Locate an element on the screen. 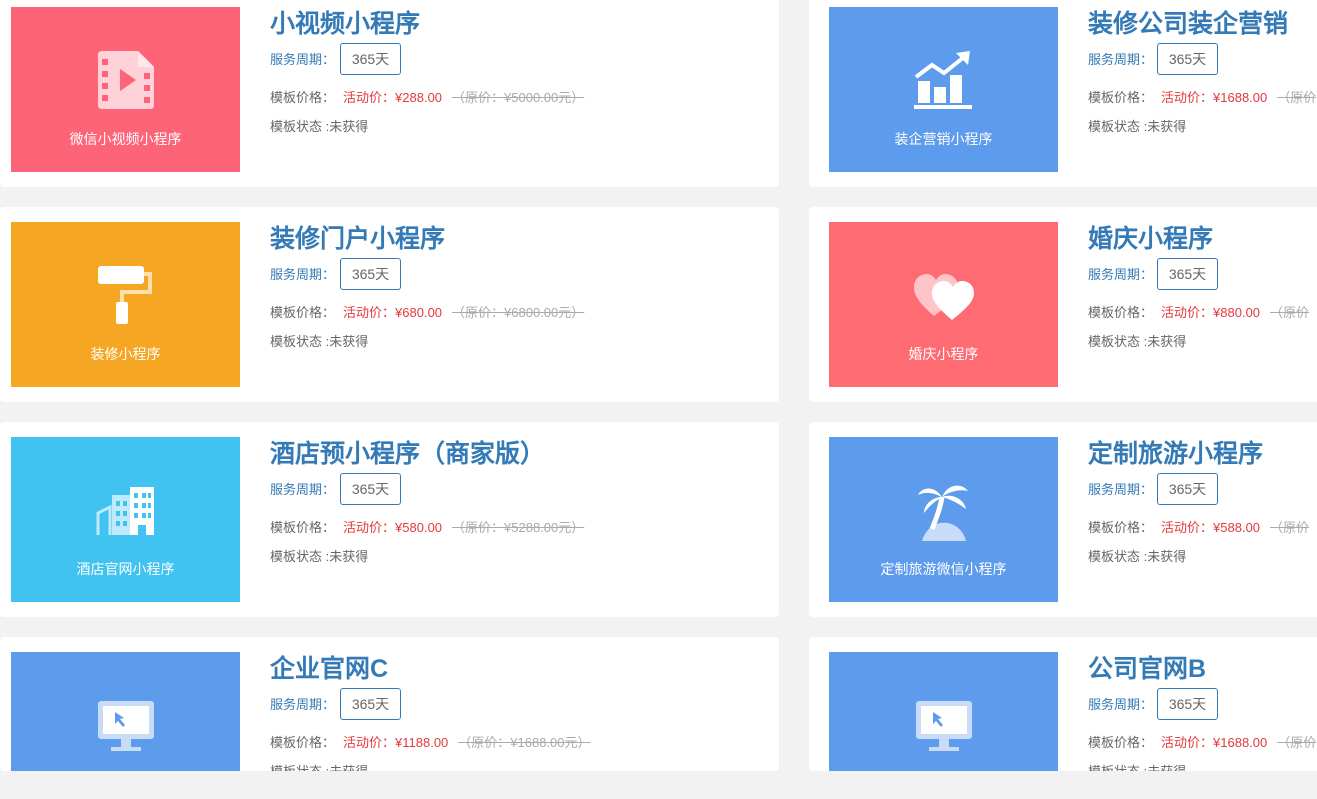 This screenshot has height=799, width=1317. product-title: 小视频小程序 is located at coordinates (524, 24).